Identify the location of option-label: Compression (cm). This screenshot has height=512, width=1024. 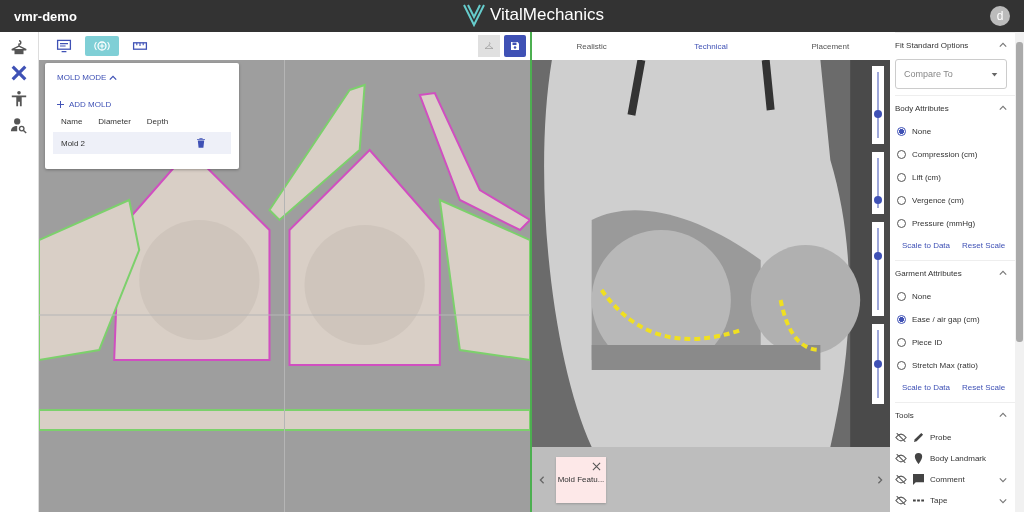
(945, 154).